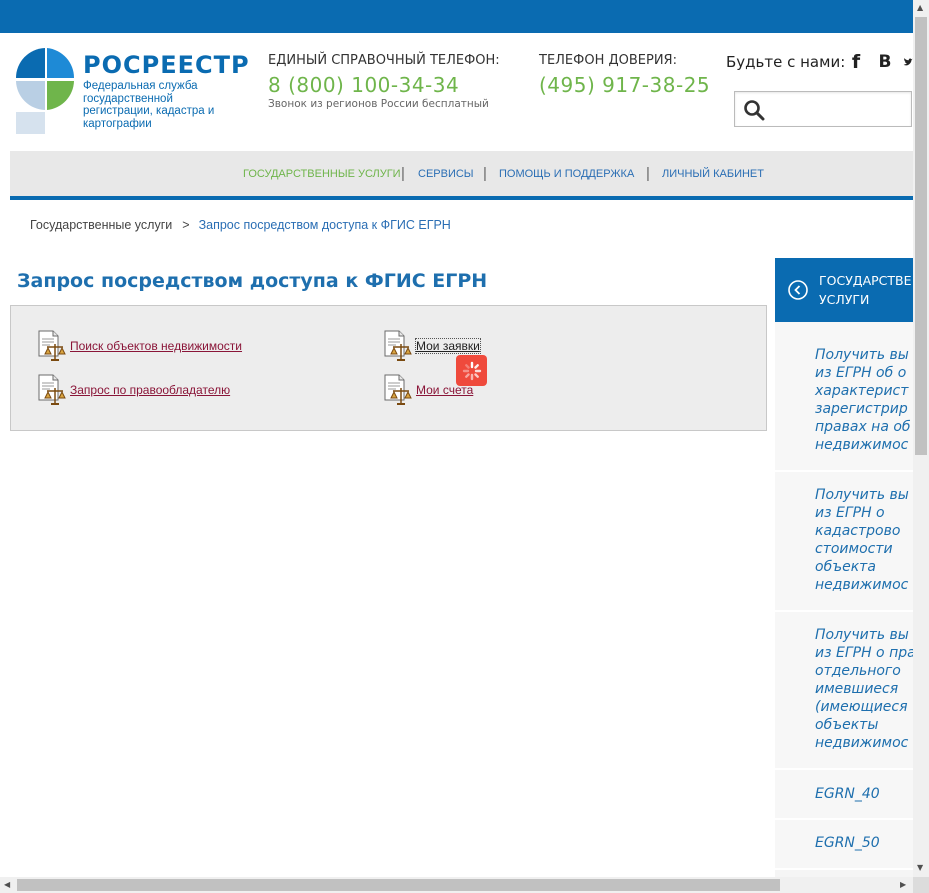 The height and width of the screenshot is (893, 929). Describe the element at coordinates (713, 174) in the screenshot. I see `nav-item-cabinet: ЛИЧНЫЙ КАБИНЕТ` at that location.